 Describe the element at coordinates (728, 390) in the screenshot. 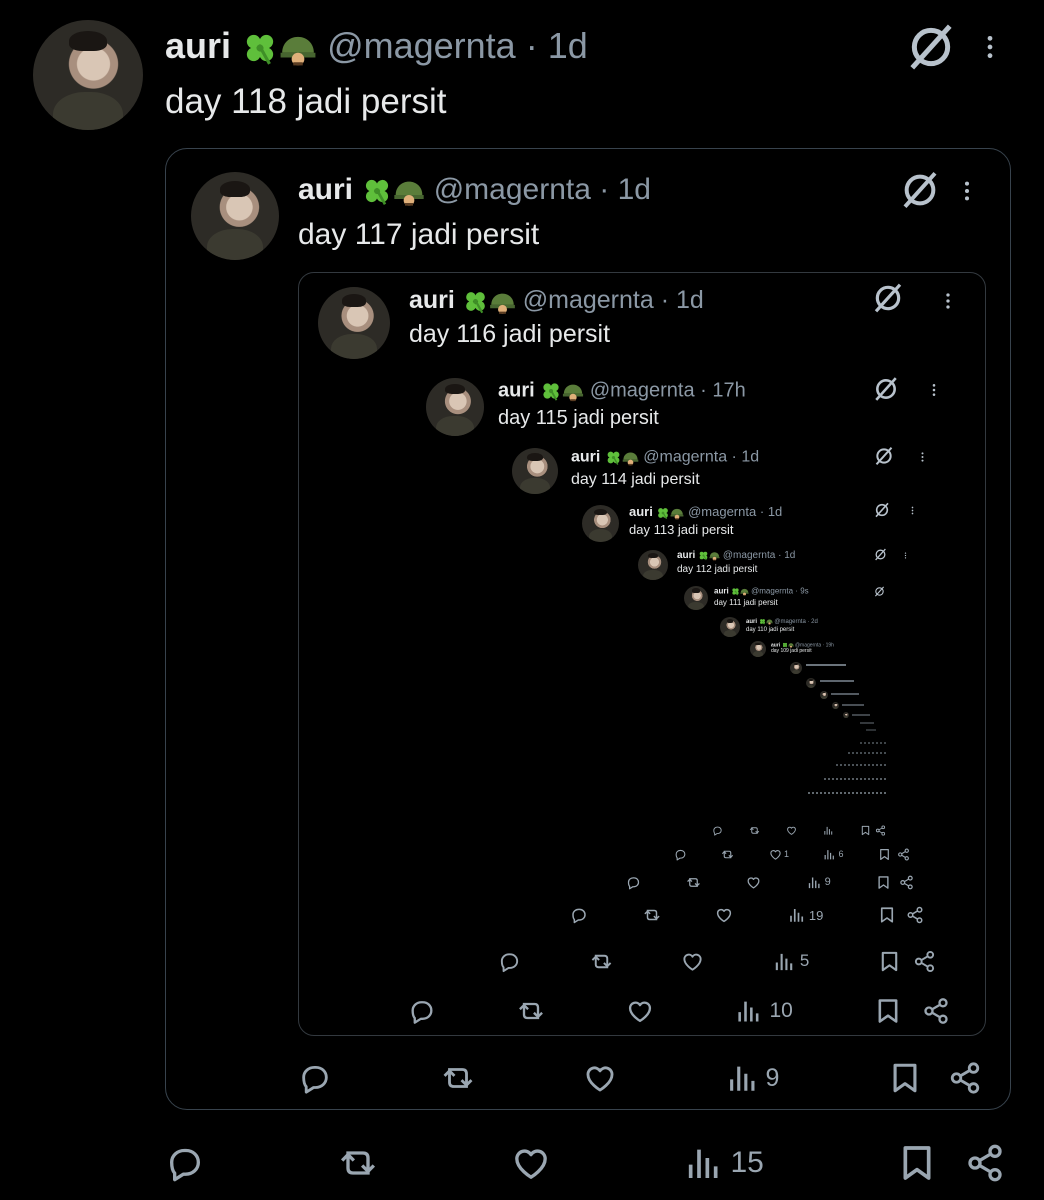

I see `timestamp: 17h` at that location.